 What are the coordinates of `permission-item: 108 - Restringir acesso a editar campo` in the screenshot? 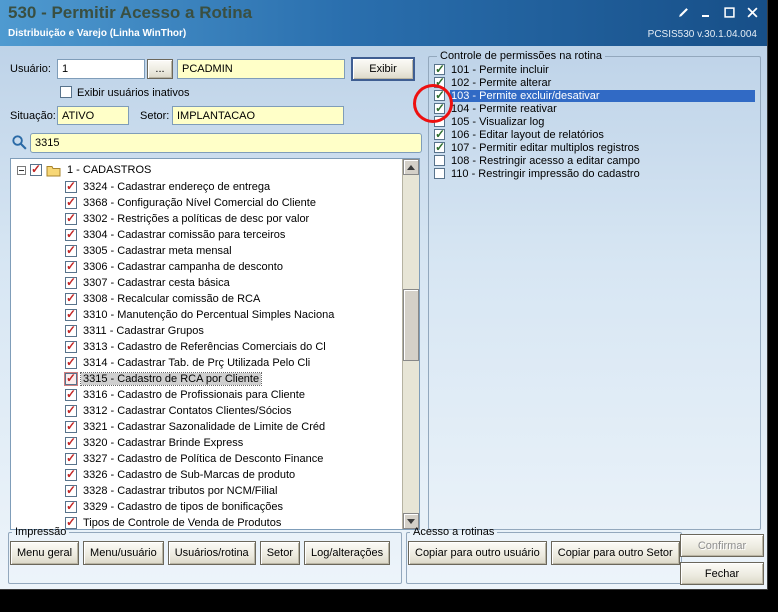 It's located at (594, 160).